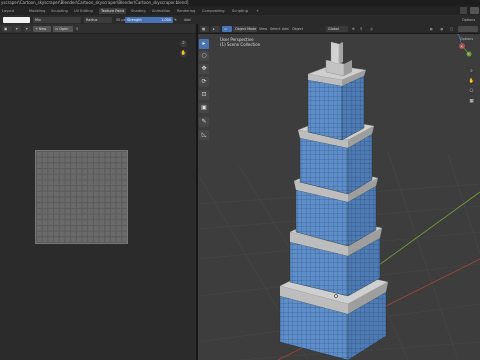 This screenshot has height=360, width=480. What do you see at coordinates (468, 20) in the screenshot?
I see `options-dropdown: Options` at bounding box center [468, 20].